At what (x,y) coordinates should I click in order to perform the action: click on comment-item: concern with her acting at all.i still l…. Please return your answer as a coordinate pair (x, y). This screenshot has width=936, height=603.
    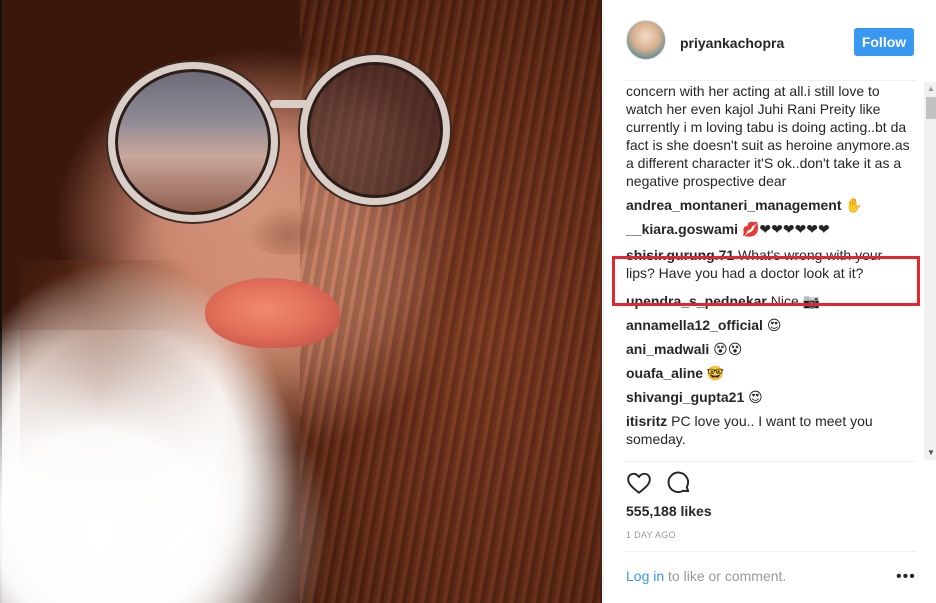
    Looking at the image, I should click on (768, 136).